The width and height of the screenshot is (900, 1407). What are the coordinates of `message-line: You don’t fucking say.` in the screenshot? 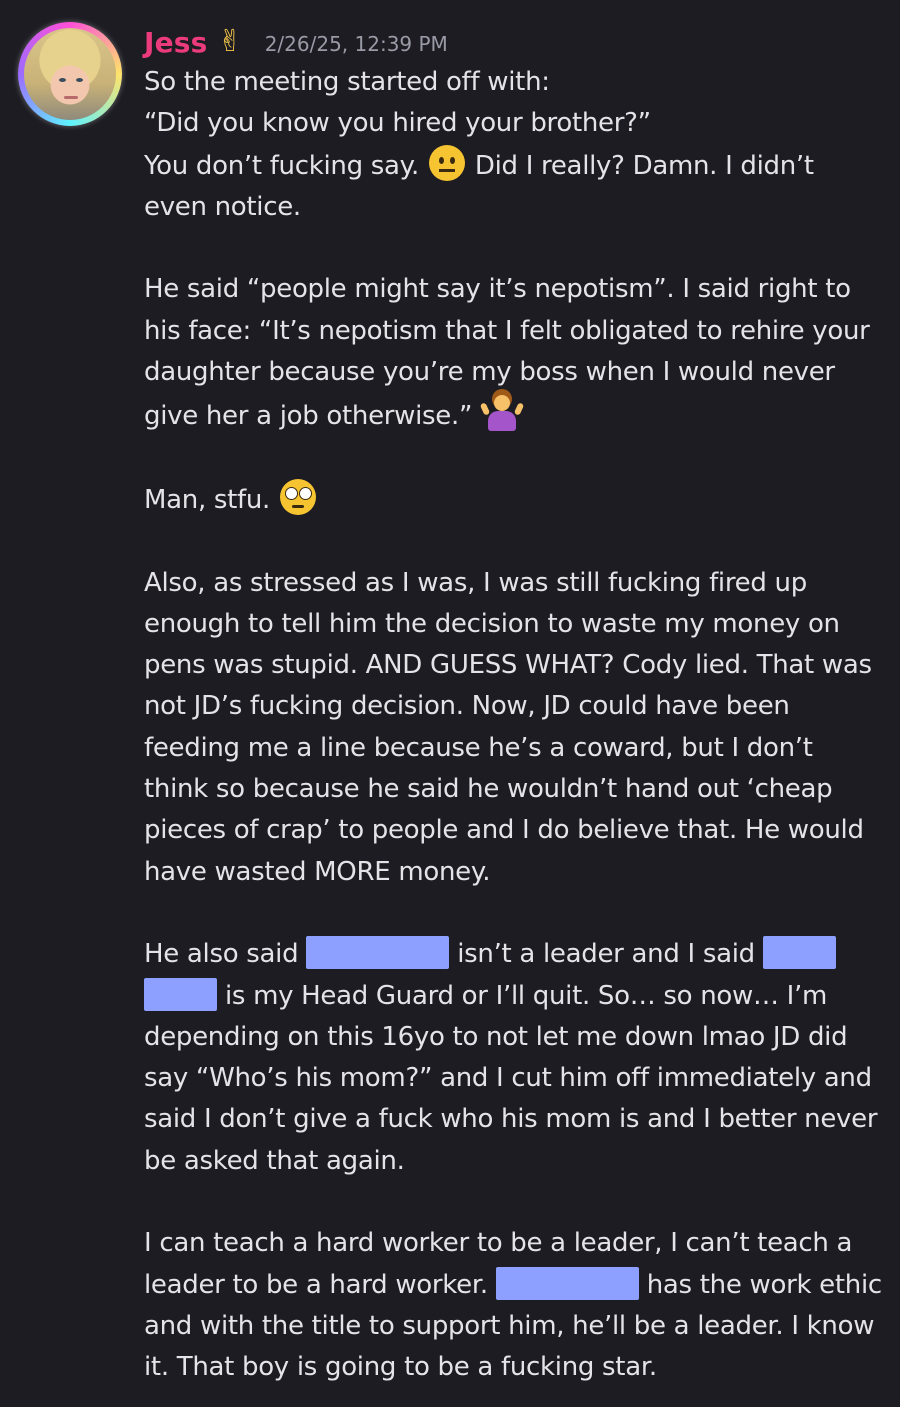 It's located at (285, 165).